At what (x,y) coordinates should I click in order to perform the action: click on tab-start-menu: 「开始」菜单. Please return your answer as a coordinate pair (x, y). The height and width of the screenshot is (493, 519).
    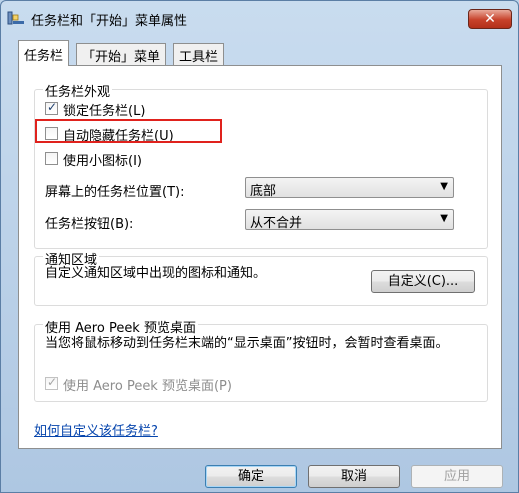
    Looking at the image, I should click on (121, 54).